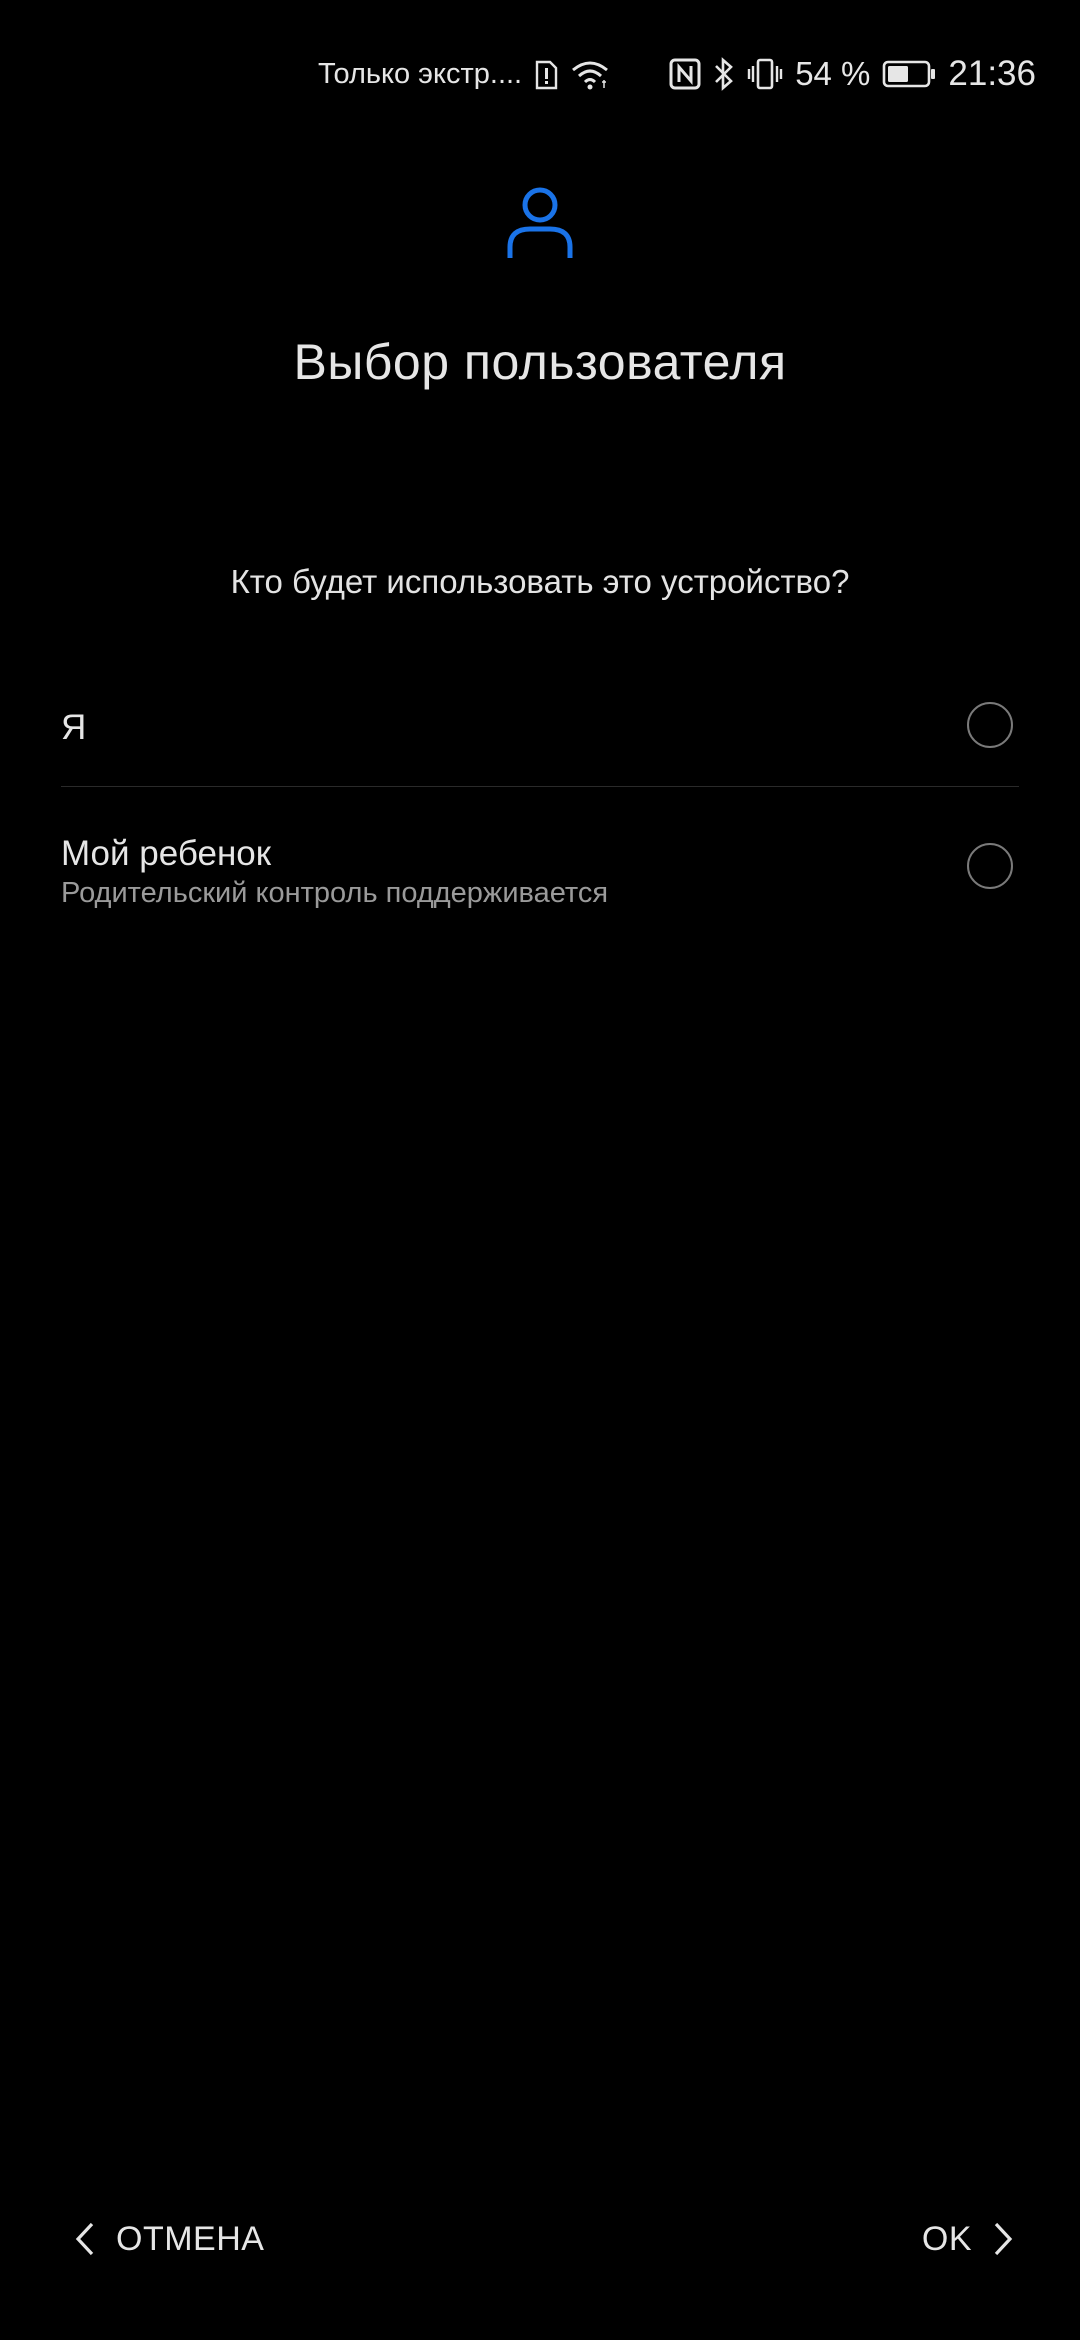 The width and height of the screenshot is (1080, 2340). Describe the element at coordinates (990, 866) in the screenshot. I see `option-my-child-radio` at that location.